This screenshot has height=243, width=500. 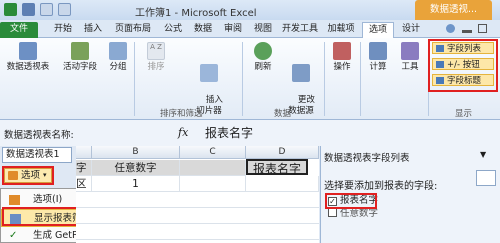 What do you see at coordinates (351, 201) in the screenshot?
I see `annotation-box-field` at bounding box center [351, 201].